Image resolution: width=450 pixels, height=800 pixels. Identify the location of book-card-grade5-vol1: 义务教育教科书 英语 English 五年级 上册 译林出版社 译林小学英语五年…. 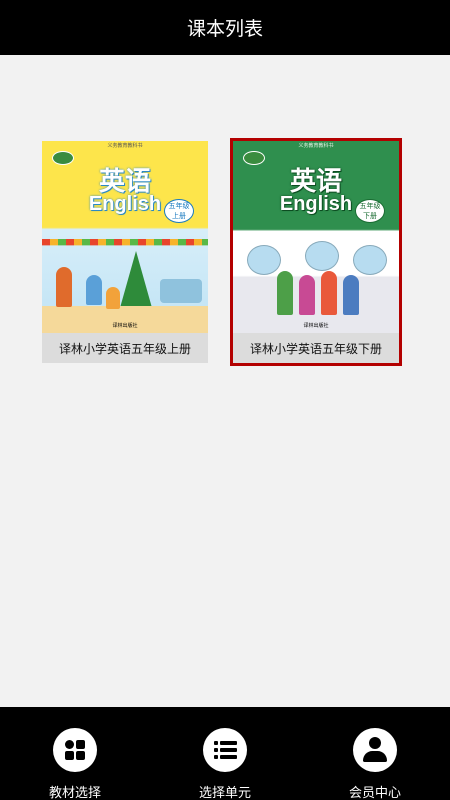
(125, 252).